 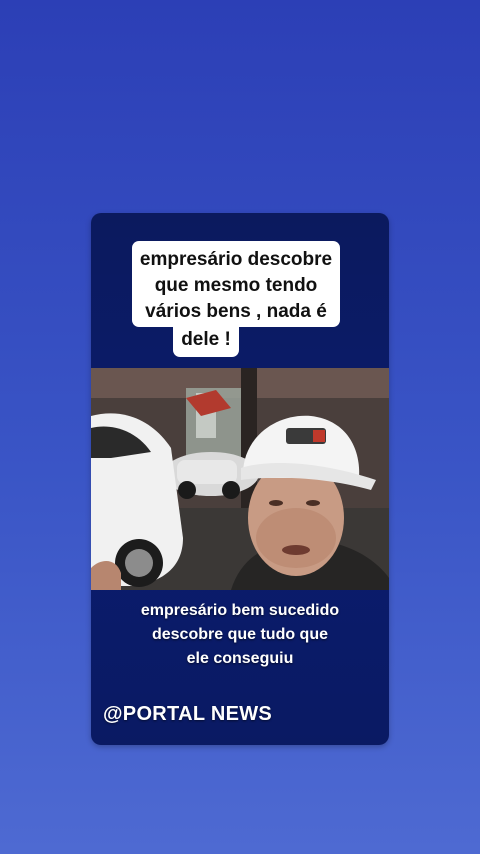 What do you see at coordinates (240, 658) in the screenshot?
I see `subtitle-line-3: ele conseguiu` at bounding box center [240, 658].